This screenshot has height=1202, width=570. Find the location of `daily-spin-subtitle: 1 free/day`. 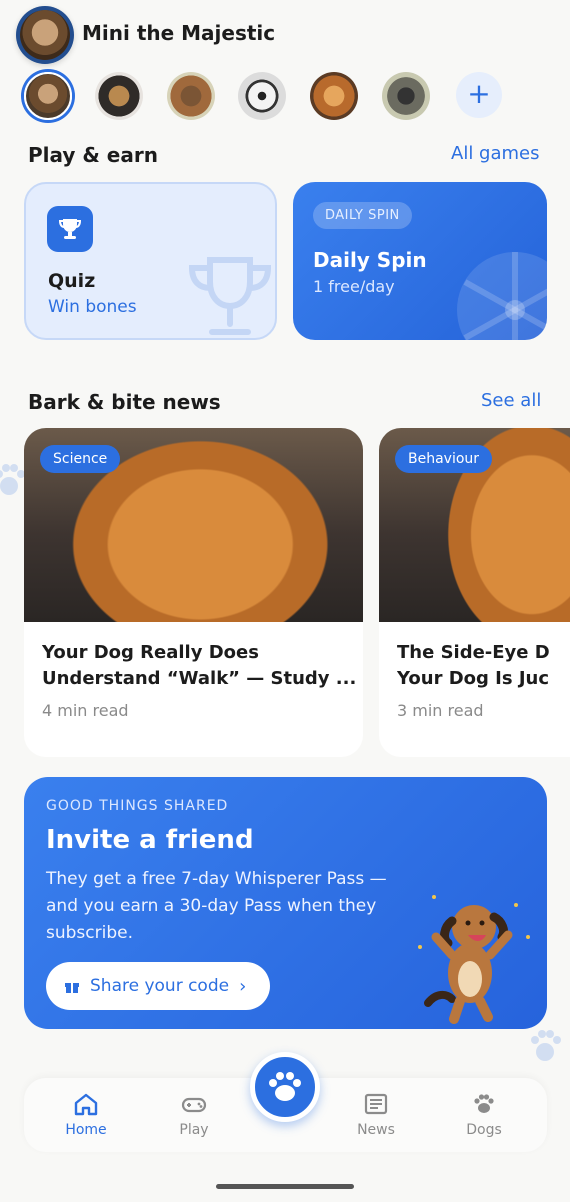

daily-spin-subtitle: 1 free/day is located at coordinates (354, 286).